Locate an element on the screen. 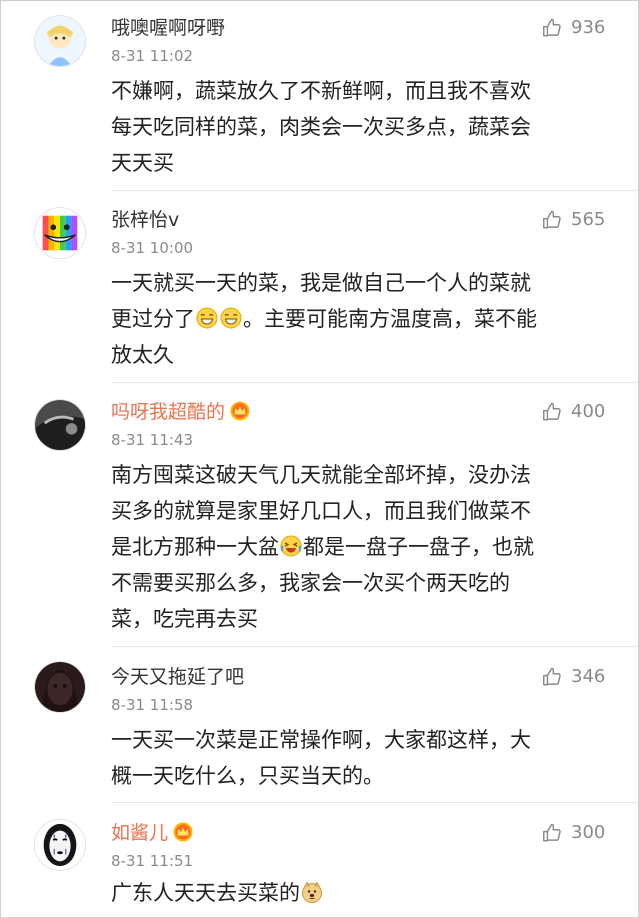 Image resolution: width=639 pixels, height=918 pixels. like-count: 346 is located at coordinates (588, 676).